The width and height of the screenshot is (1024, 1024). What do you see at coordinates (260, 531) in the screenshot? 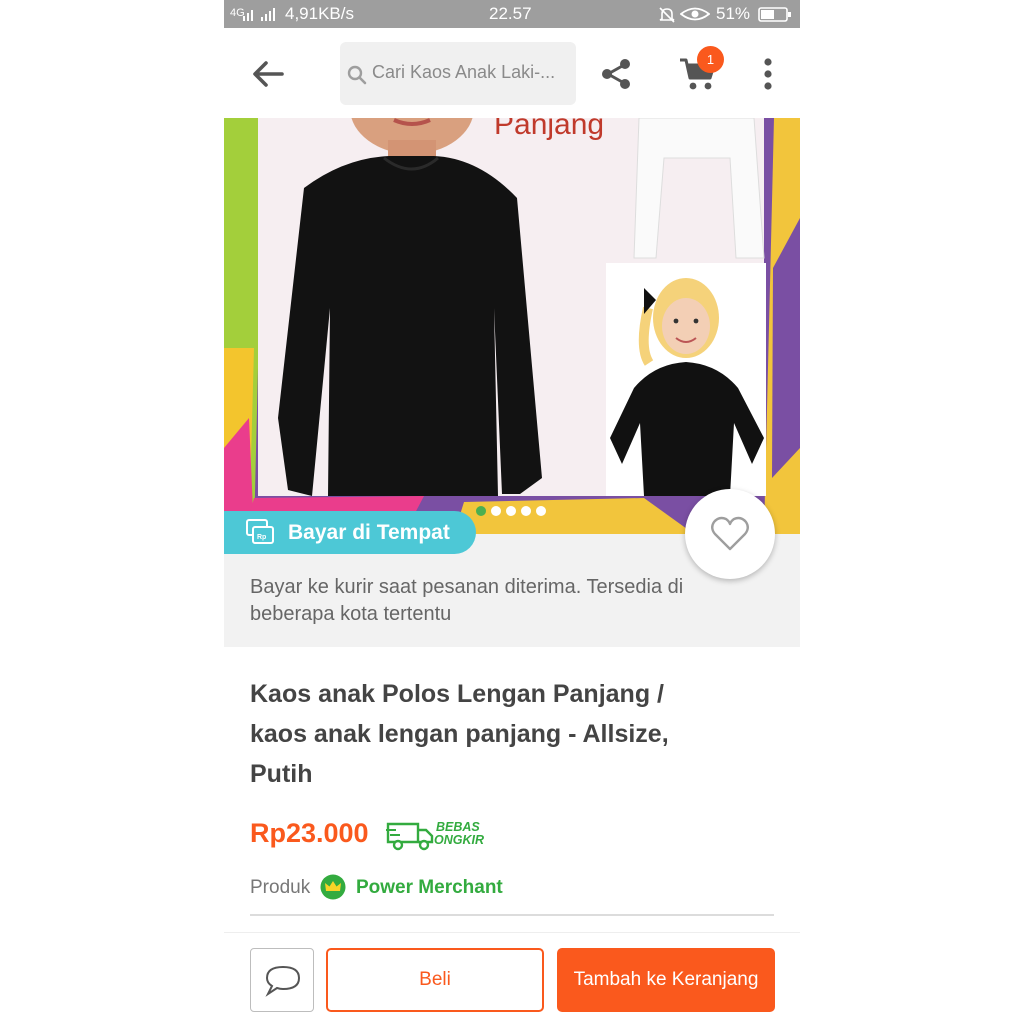
I see `cash-on-delivery-icon: Rp` at bounding box center [260, 531].